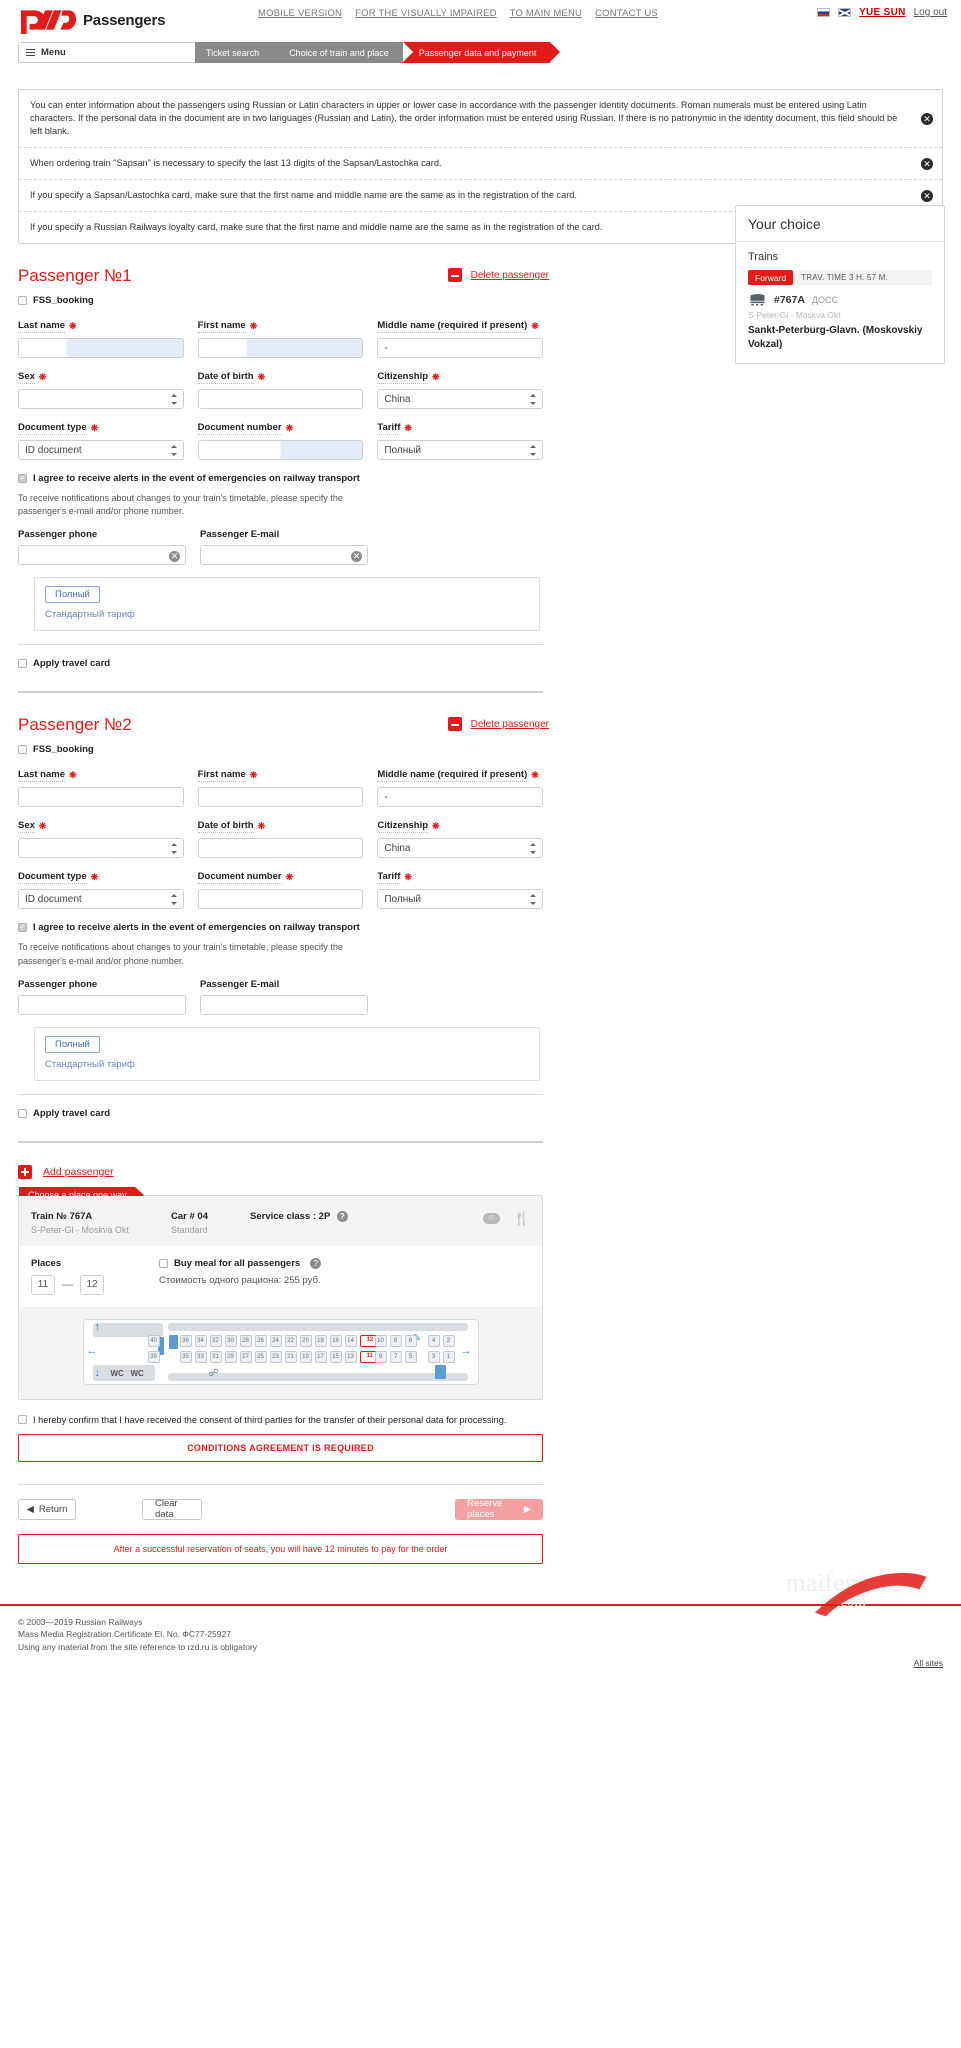 The image size is (961, 2048). I want to click on alerts-checkbox, so click(22, 927).